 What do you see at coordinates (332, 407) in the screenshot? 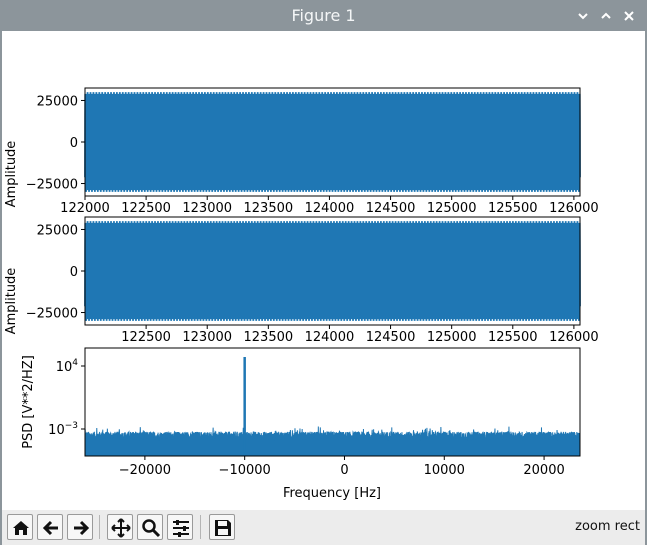
I see `psd-series` at bounding box center [332, 407].